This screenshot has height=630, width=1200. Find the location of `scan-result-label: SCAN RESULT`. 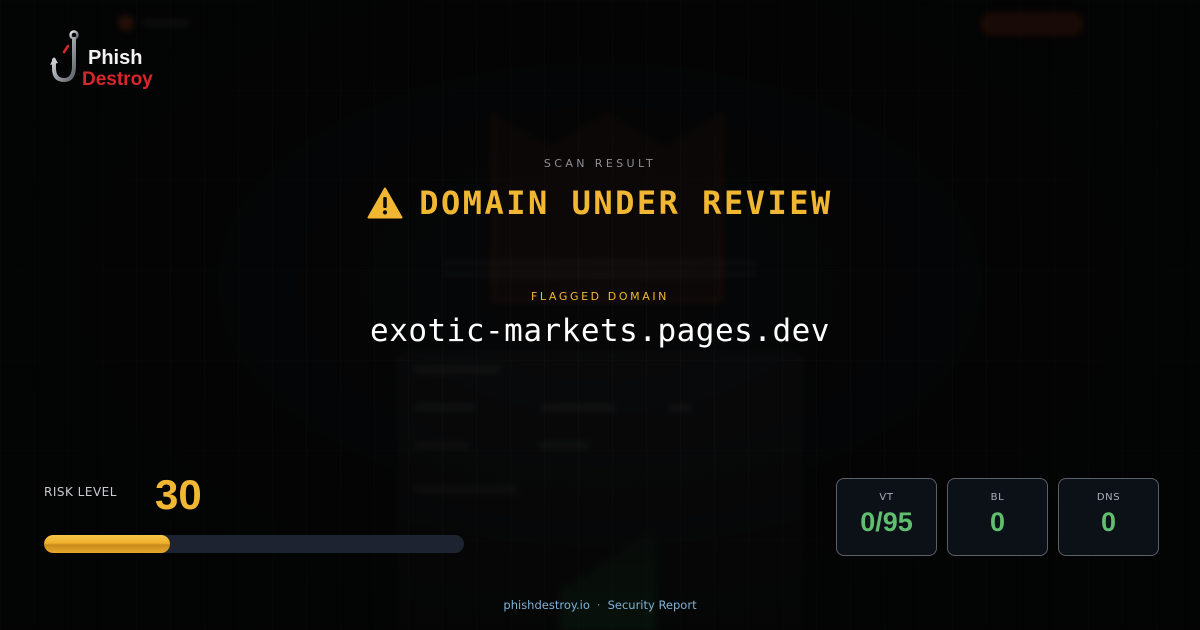

scan-result-label: SCAN RESULT is located at coordinates (600, 163).